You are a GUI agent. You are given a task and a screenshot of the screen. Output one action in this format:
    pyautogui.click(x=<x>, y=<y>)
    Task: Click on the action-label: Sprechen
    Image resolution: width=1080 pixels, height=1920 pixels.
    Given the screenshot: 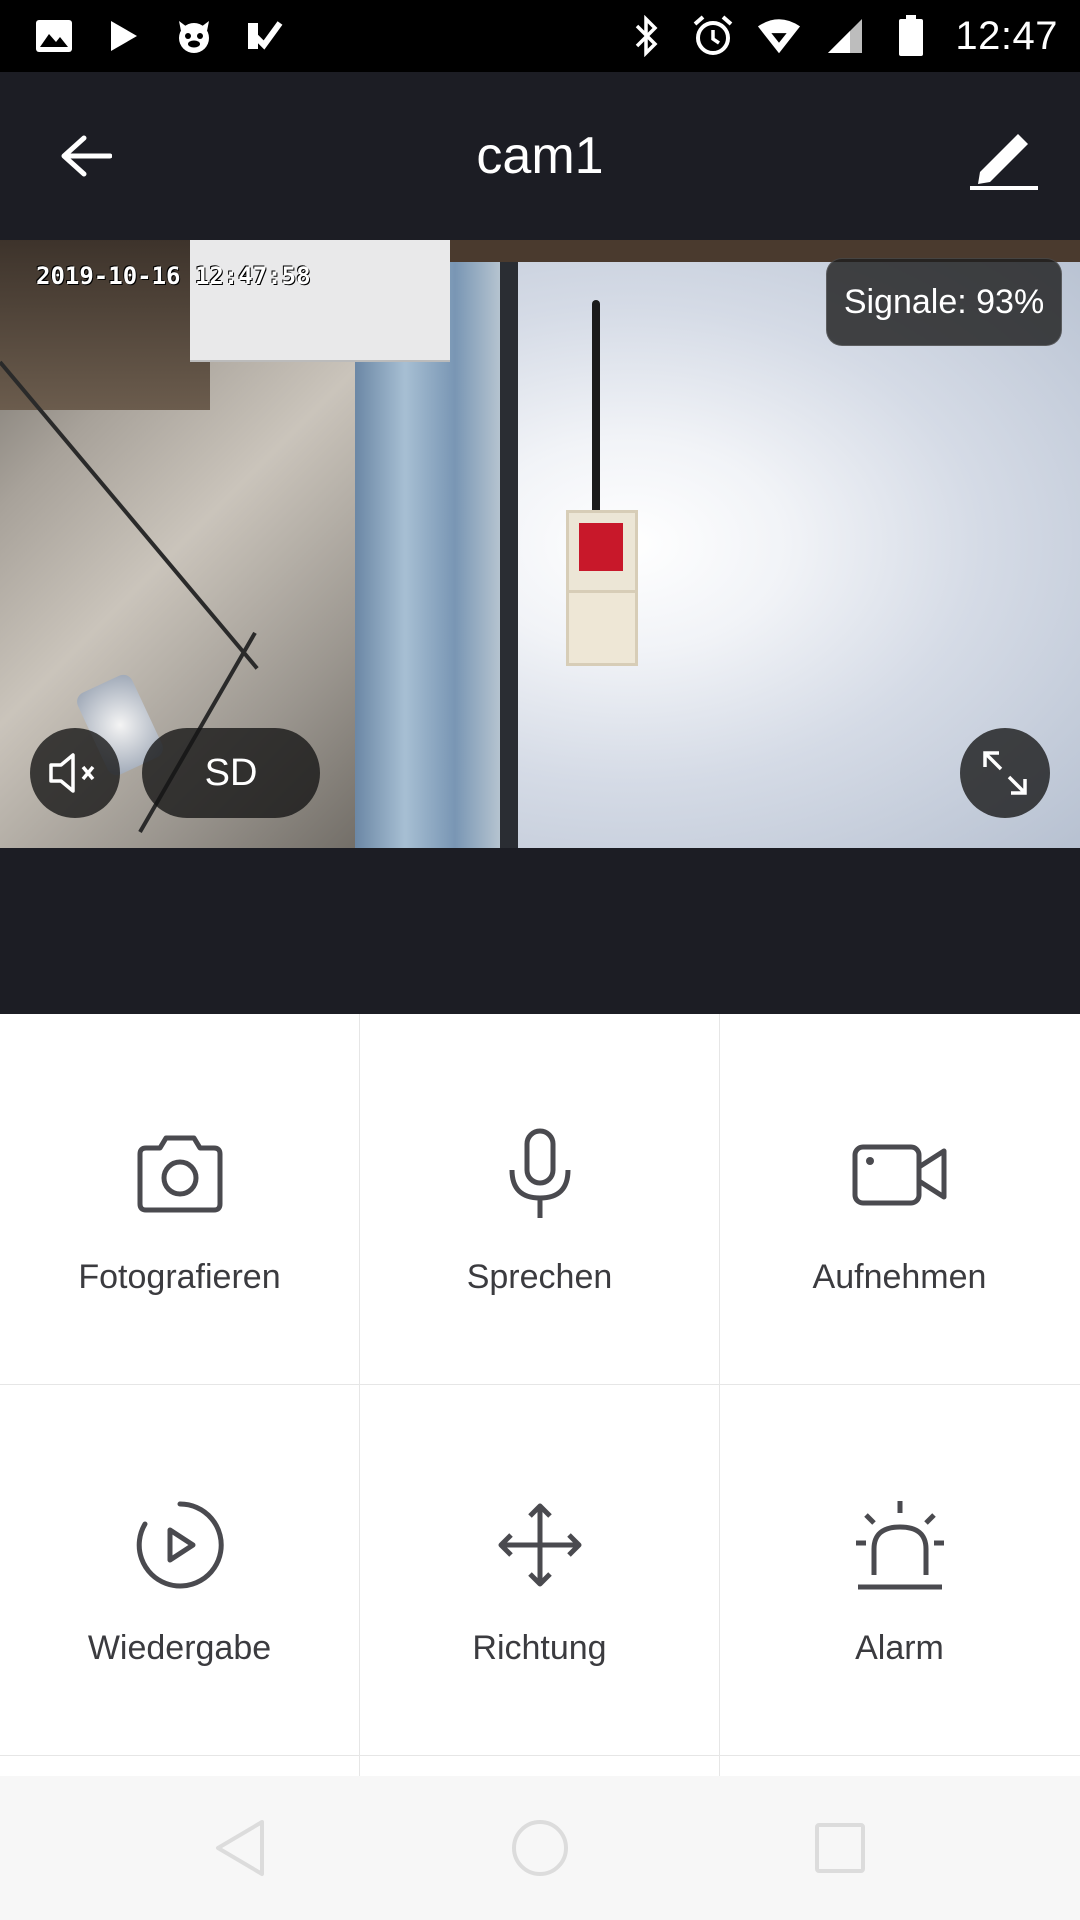 What is the action you would take?
    pyautogui.click(x=539, y=1277)
    